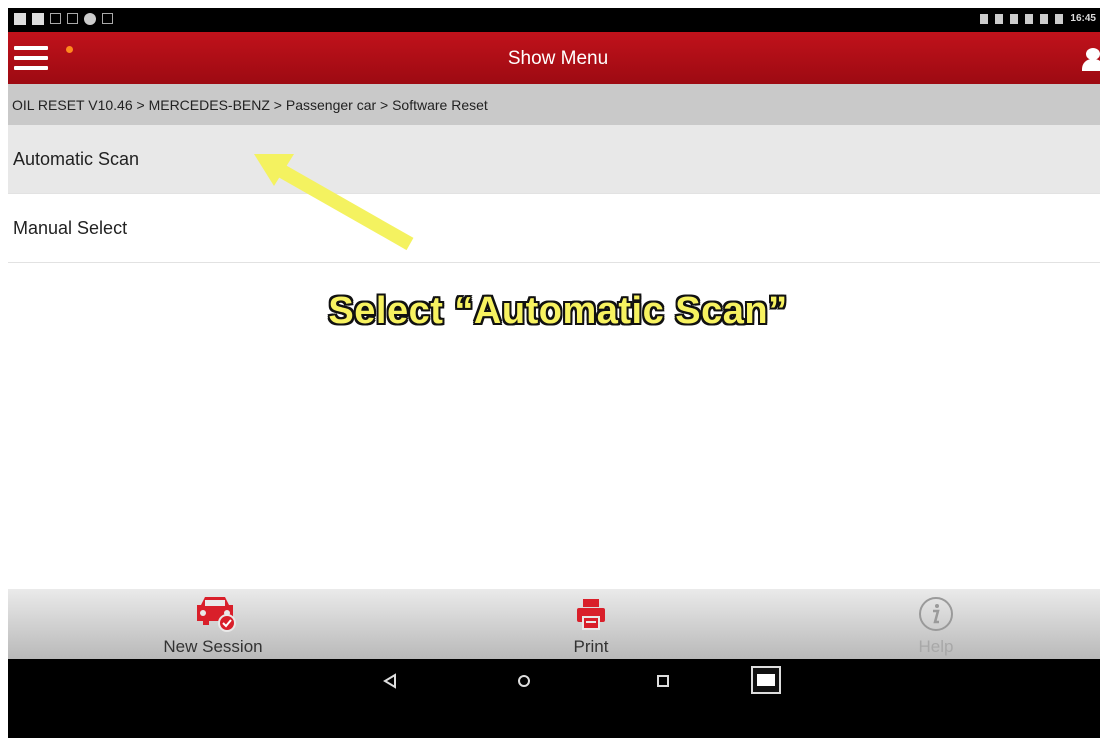 The height and width of the screenshot is (738, 1100). Describe the element at coordinates (591, 614) in the screenshot. I see `printer-icon` at that location.